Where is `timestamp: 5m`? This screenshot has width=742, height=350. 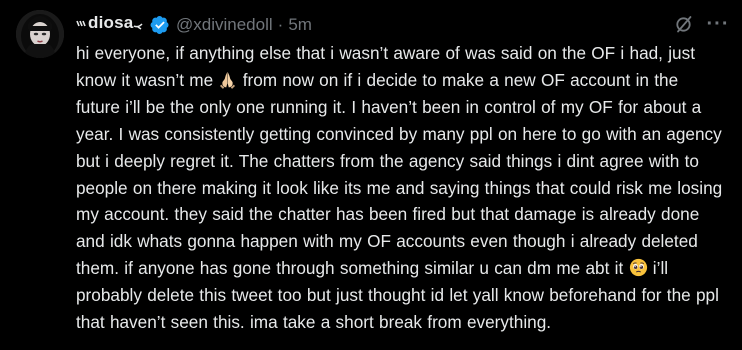 timestamp: 5m is located at coordinates (300, 25).